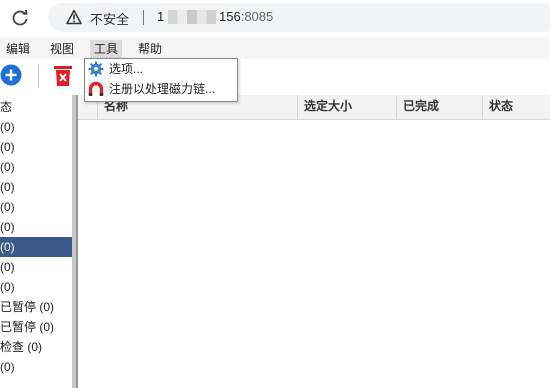 The image size is (550, 388). Describe the element at coordinates (275, 48) in the screenshot. I see `menu-bar` at that location.